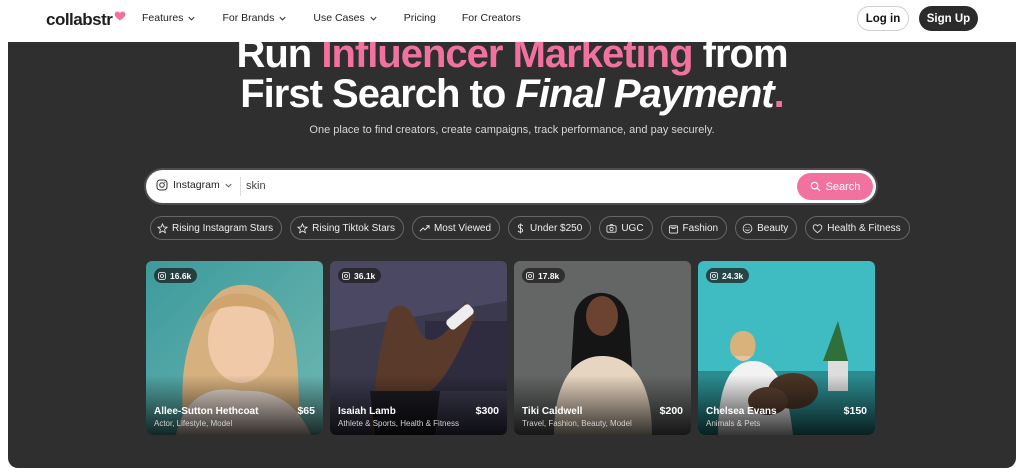 This screenshot has width=1024, height=473. I want to click on follower-count: 36.1k, so click(365, 275).